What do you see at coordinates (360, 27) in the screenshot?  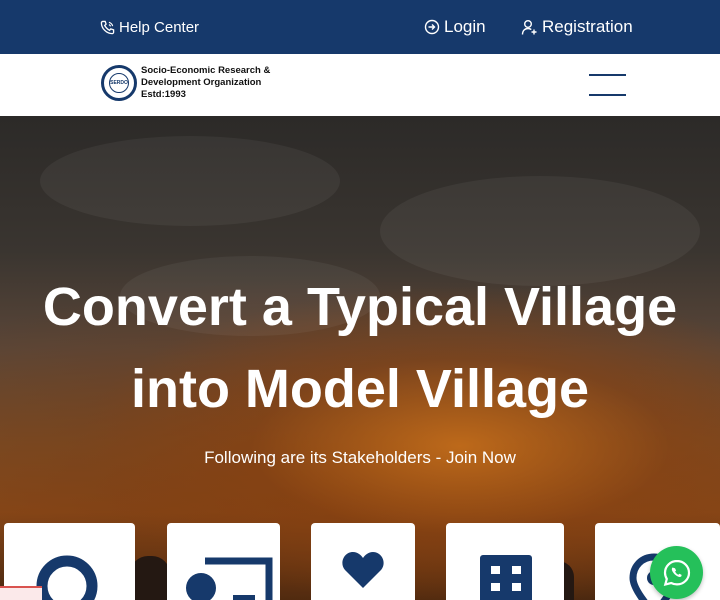 I see `top-bar: Help Center Login Registration` at bounding box center [360, 27].